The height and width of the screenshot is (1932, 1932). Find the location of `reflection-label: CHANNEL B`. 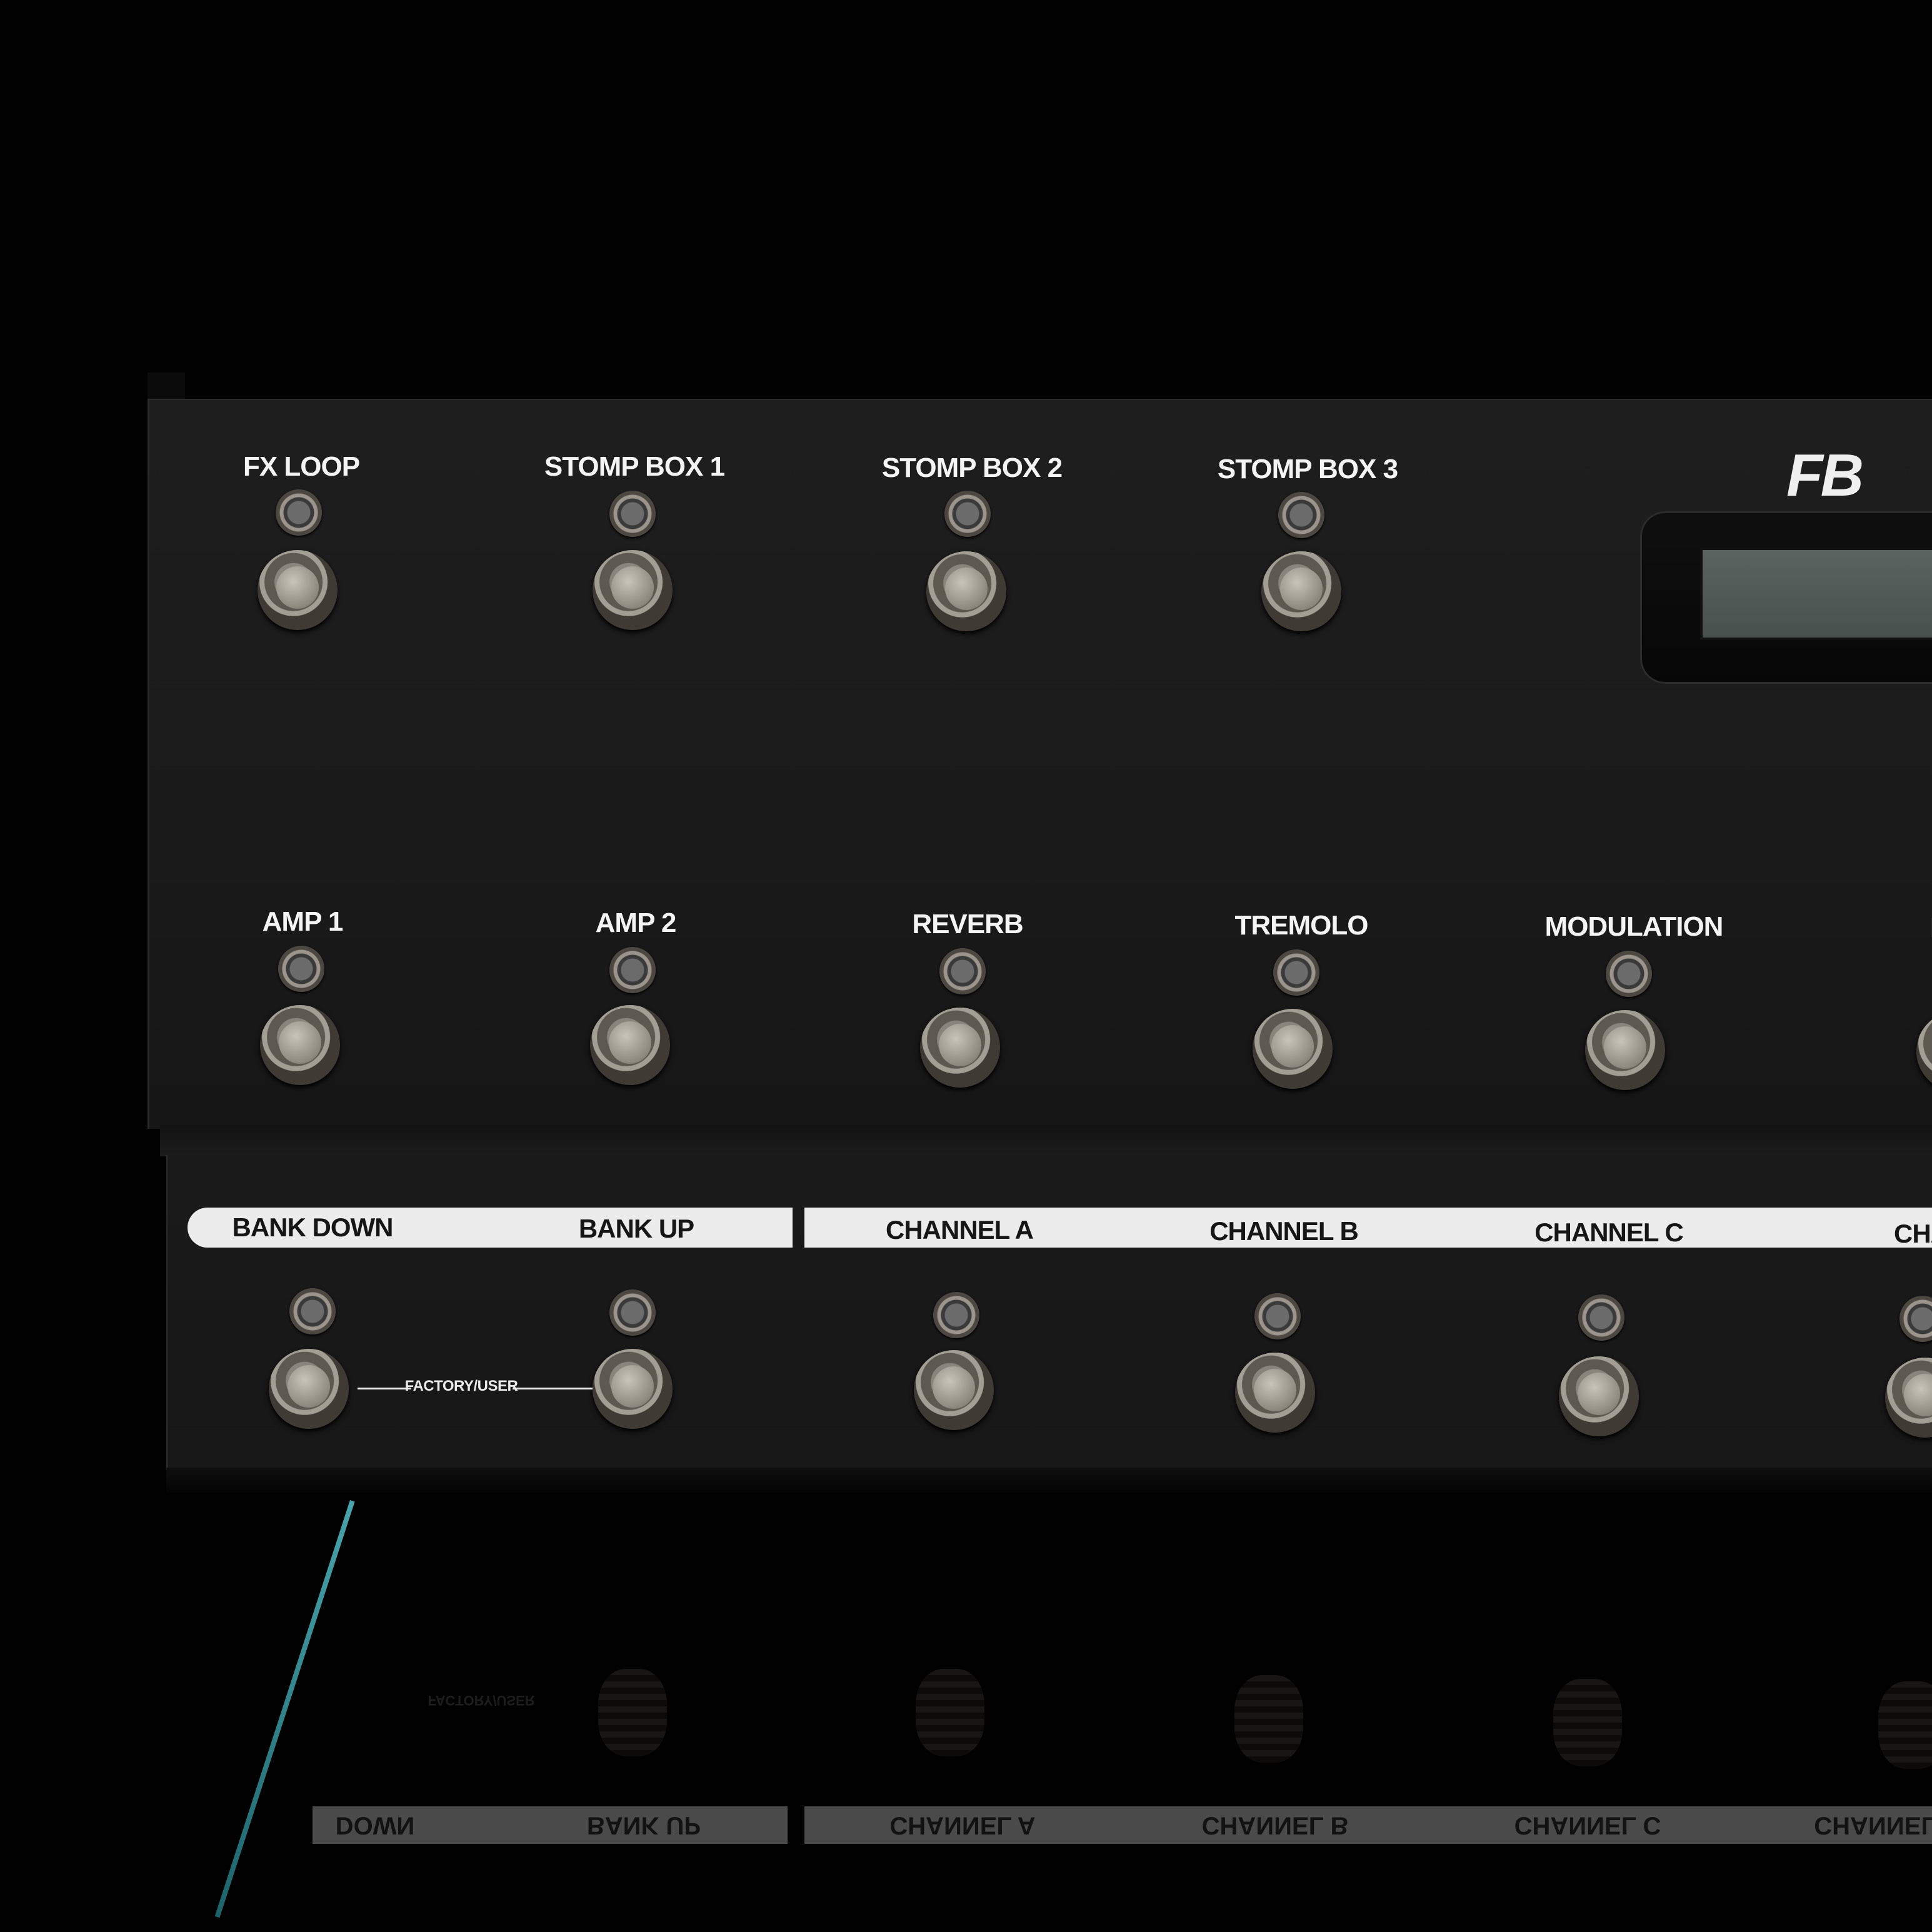

reflection-label: CHANNEL B is located at coordinates (1275, 1825).